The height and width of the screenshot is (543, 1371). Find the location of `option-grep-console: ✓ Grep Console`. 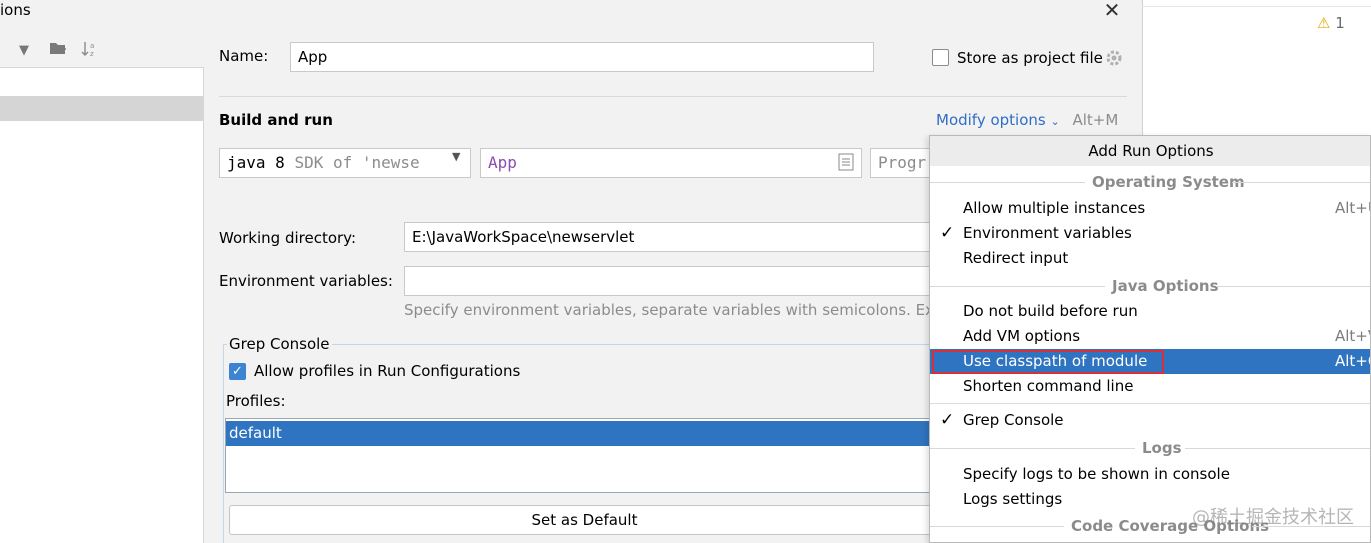

option-grep-console: ✓ Grep Console is located at coordinates (1150, 420).